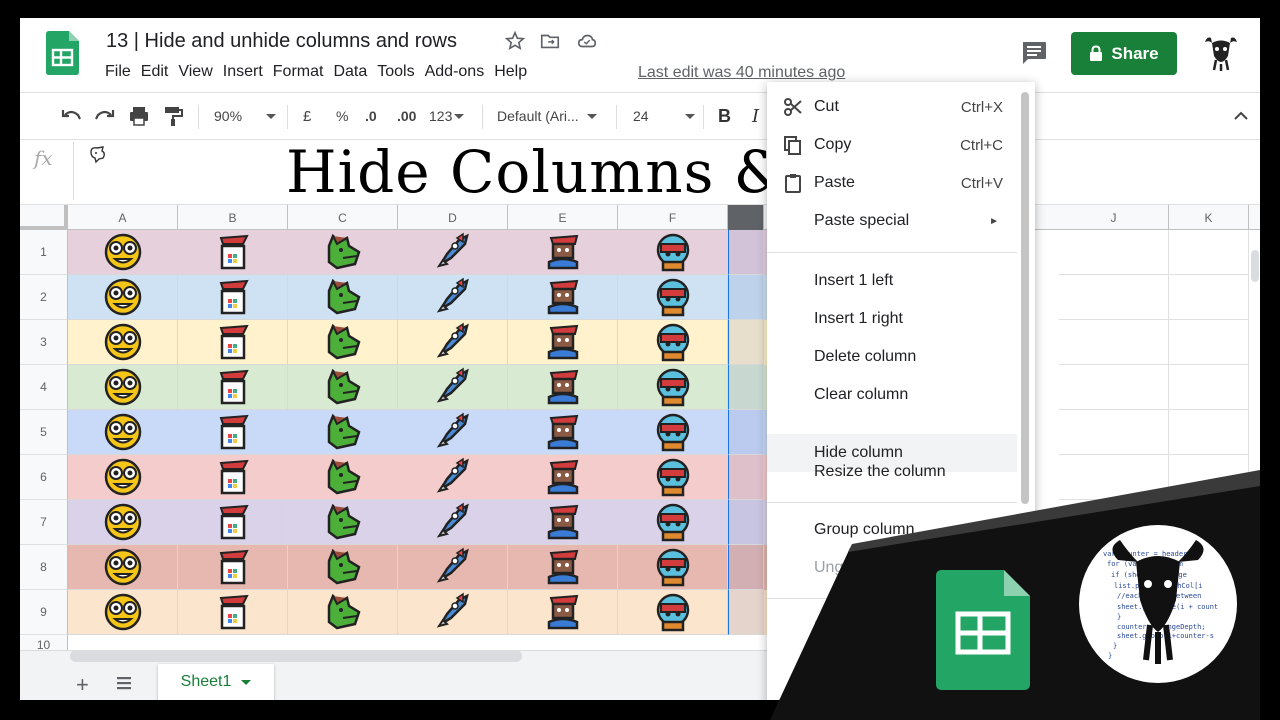 The height and width of the screenshot is (720, 1280). Describe the element at coordinates (44, 612) in the screenshot. I see `row-header-9: 9` at that location.